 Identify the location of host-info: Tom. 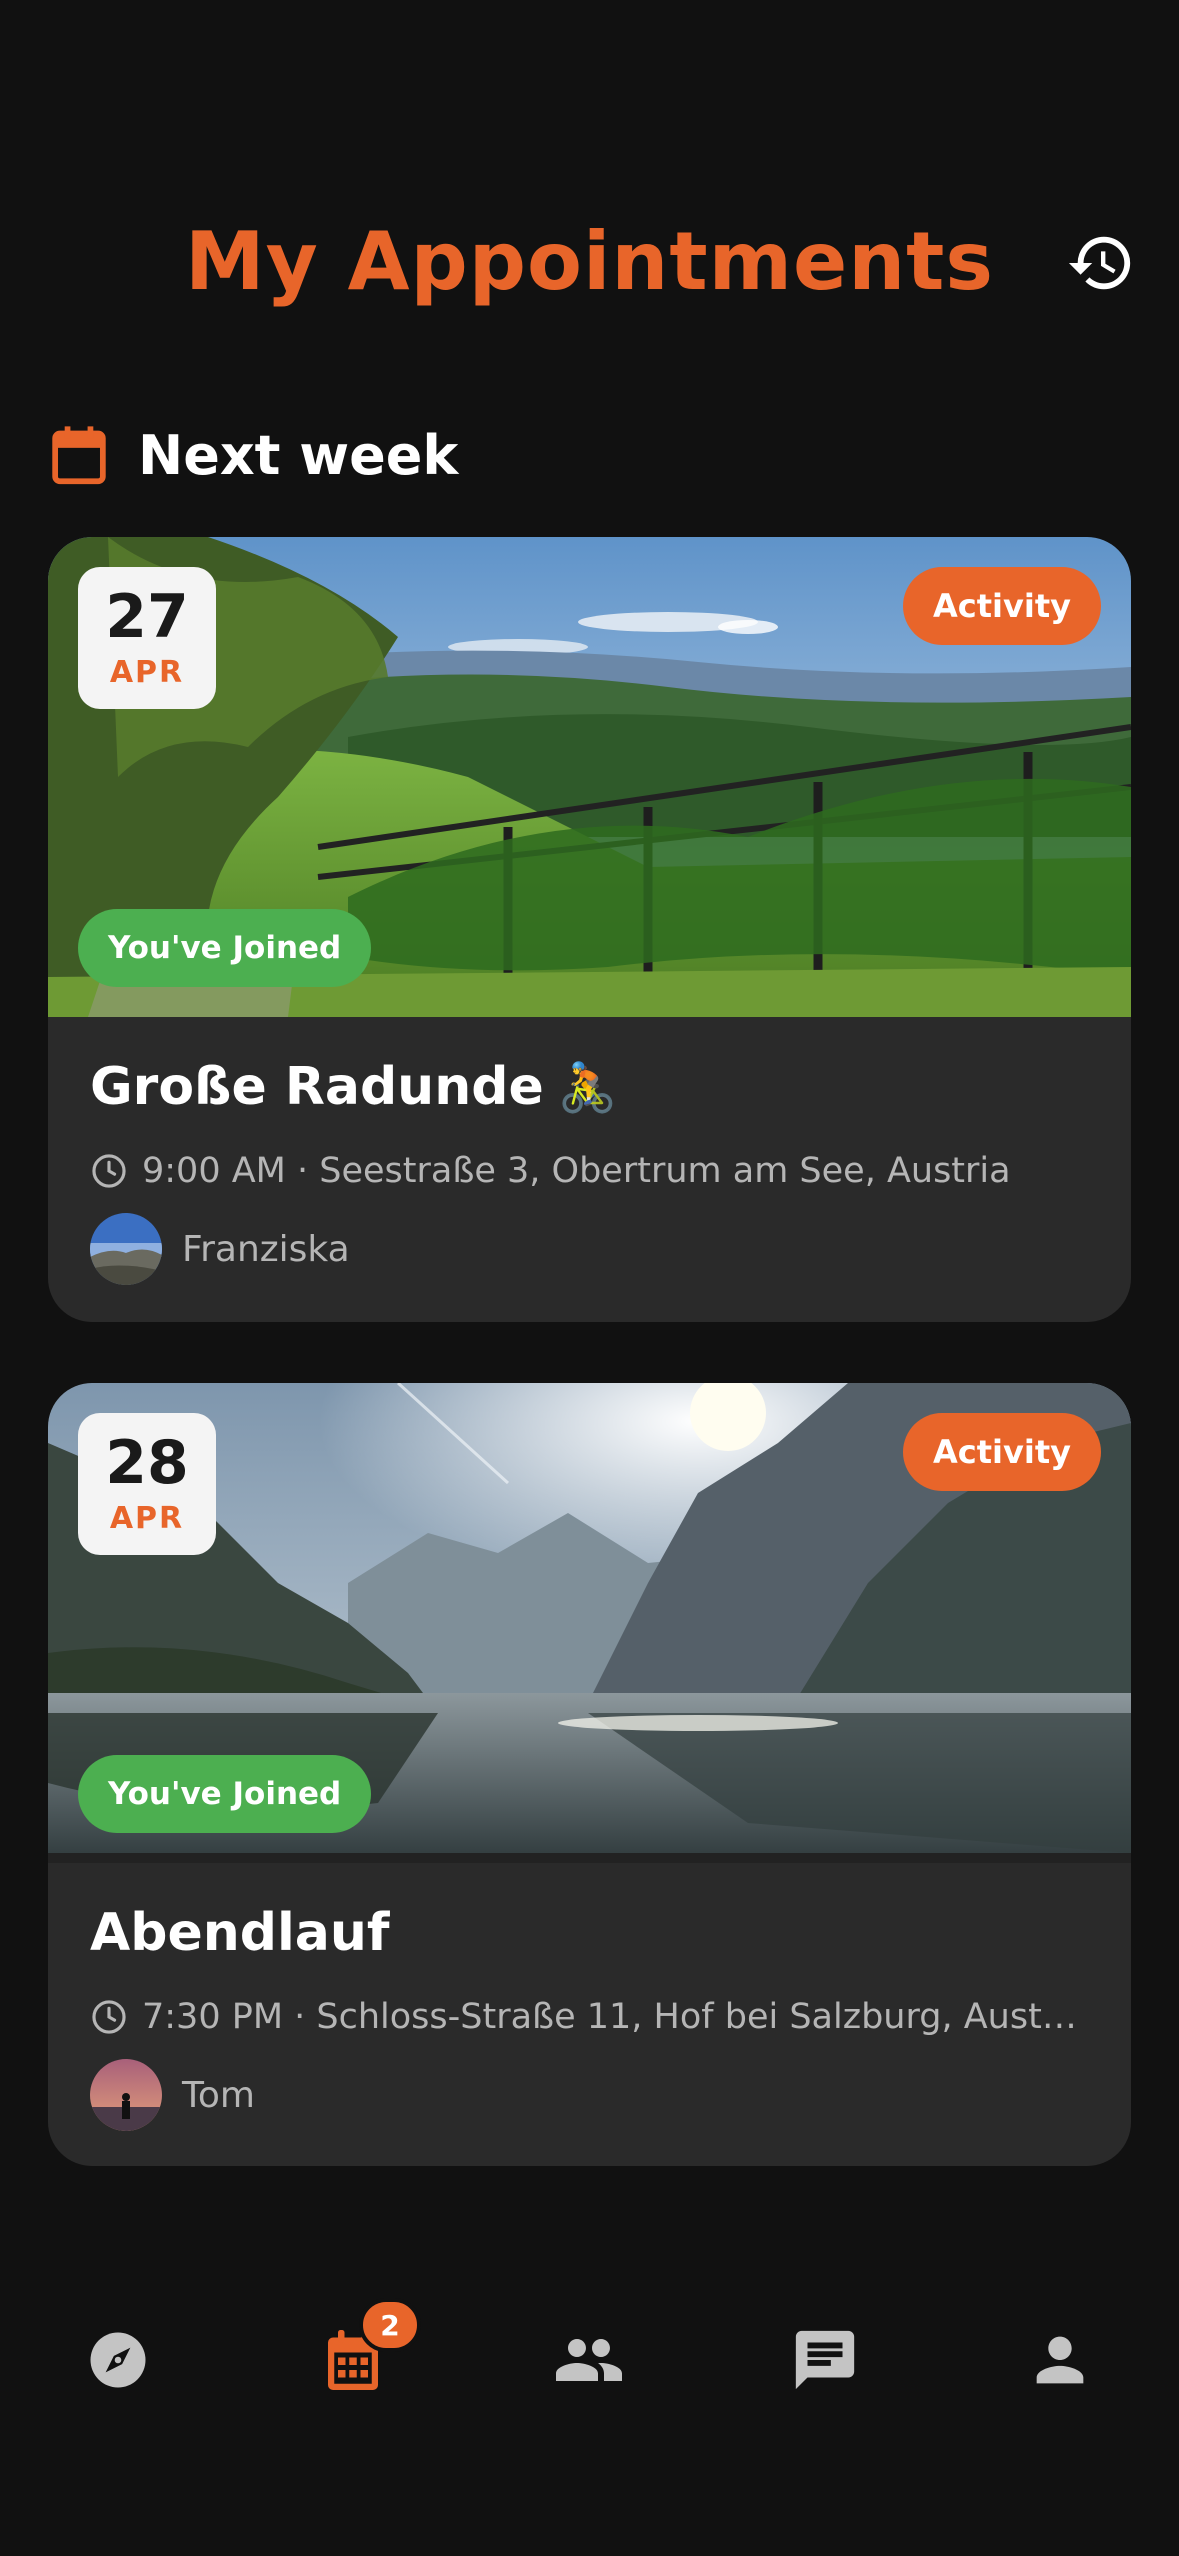
(589, 2095).